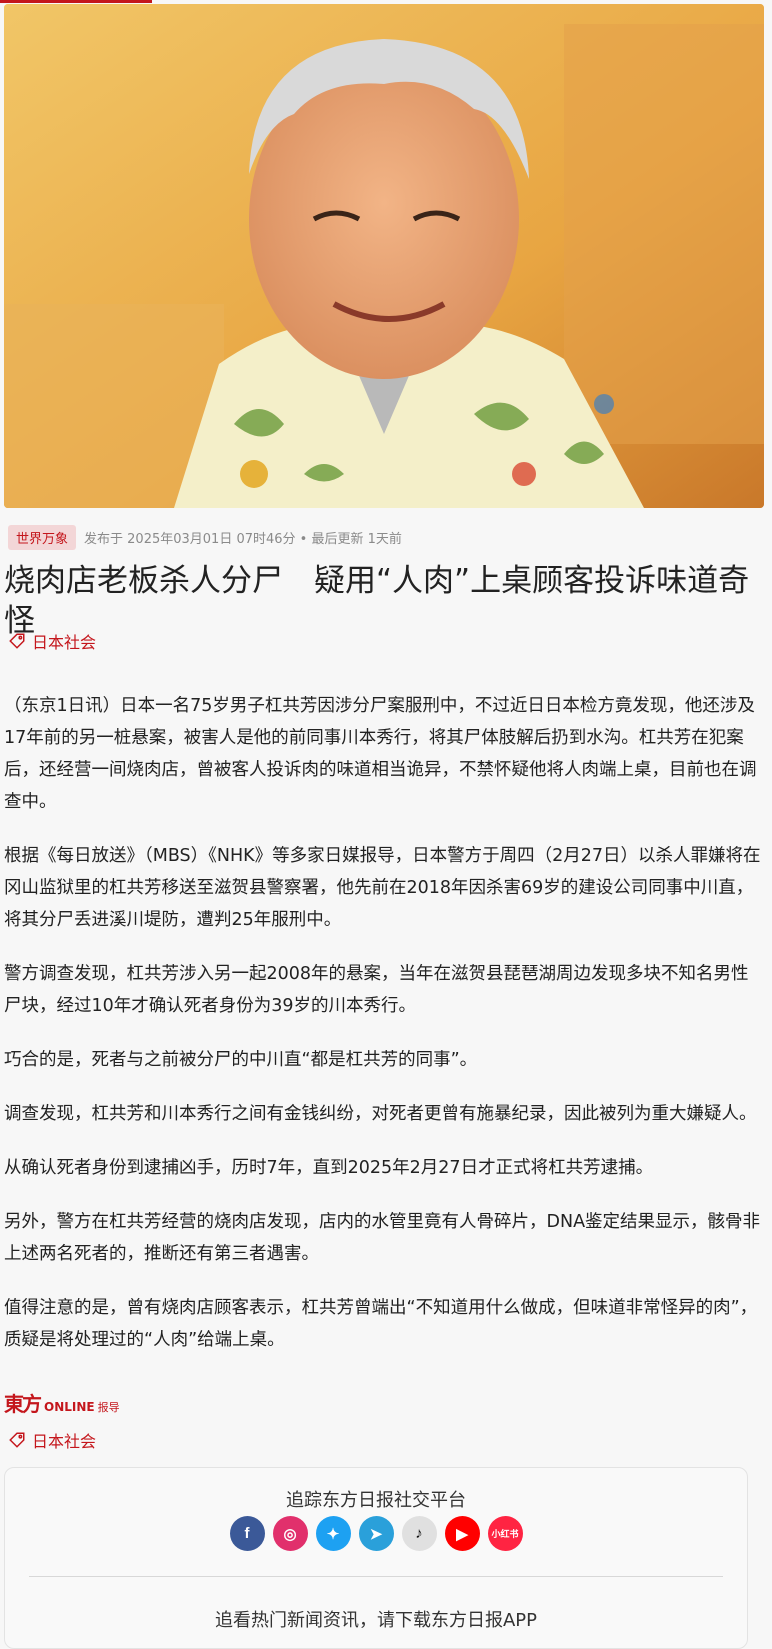 This screenshot has width=772, height=1649. Describe the element at coordinates (376, 1500) in the screenshot. I see `social-title: 追踪东方日报社交平台` at that location.